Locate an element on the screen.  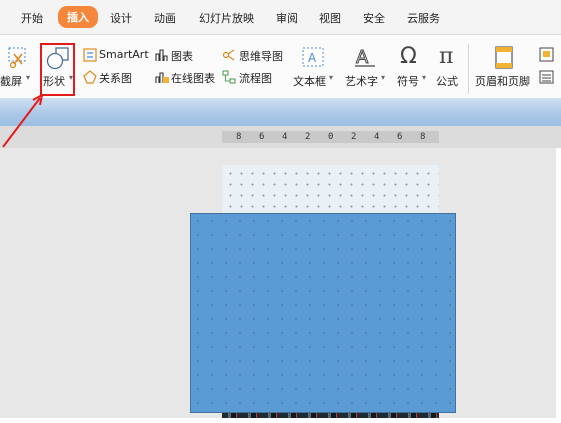
scissors-icon is located at coordinates (17, 57).